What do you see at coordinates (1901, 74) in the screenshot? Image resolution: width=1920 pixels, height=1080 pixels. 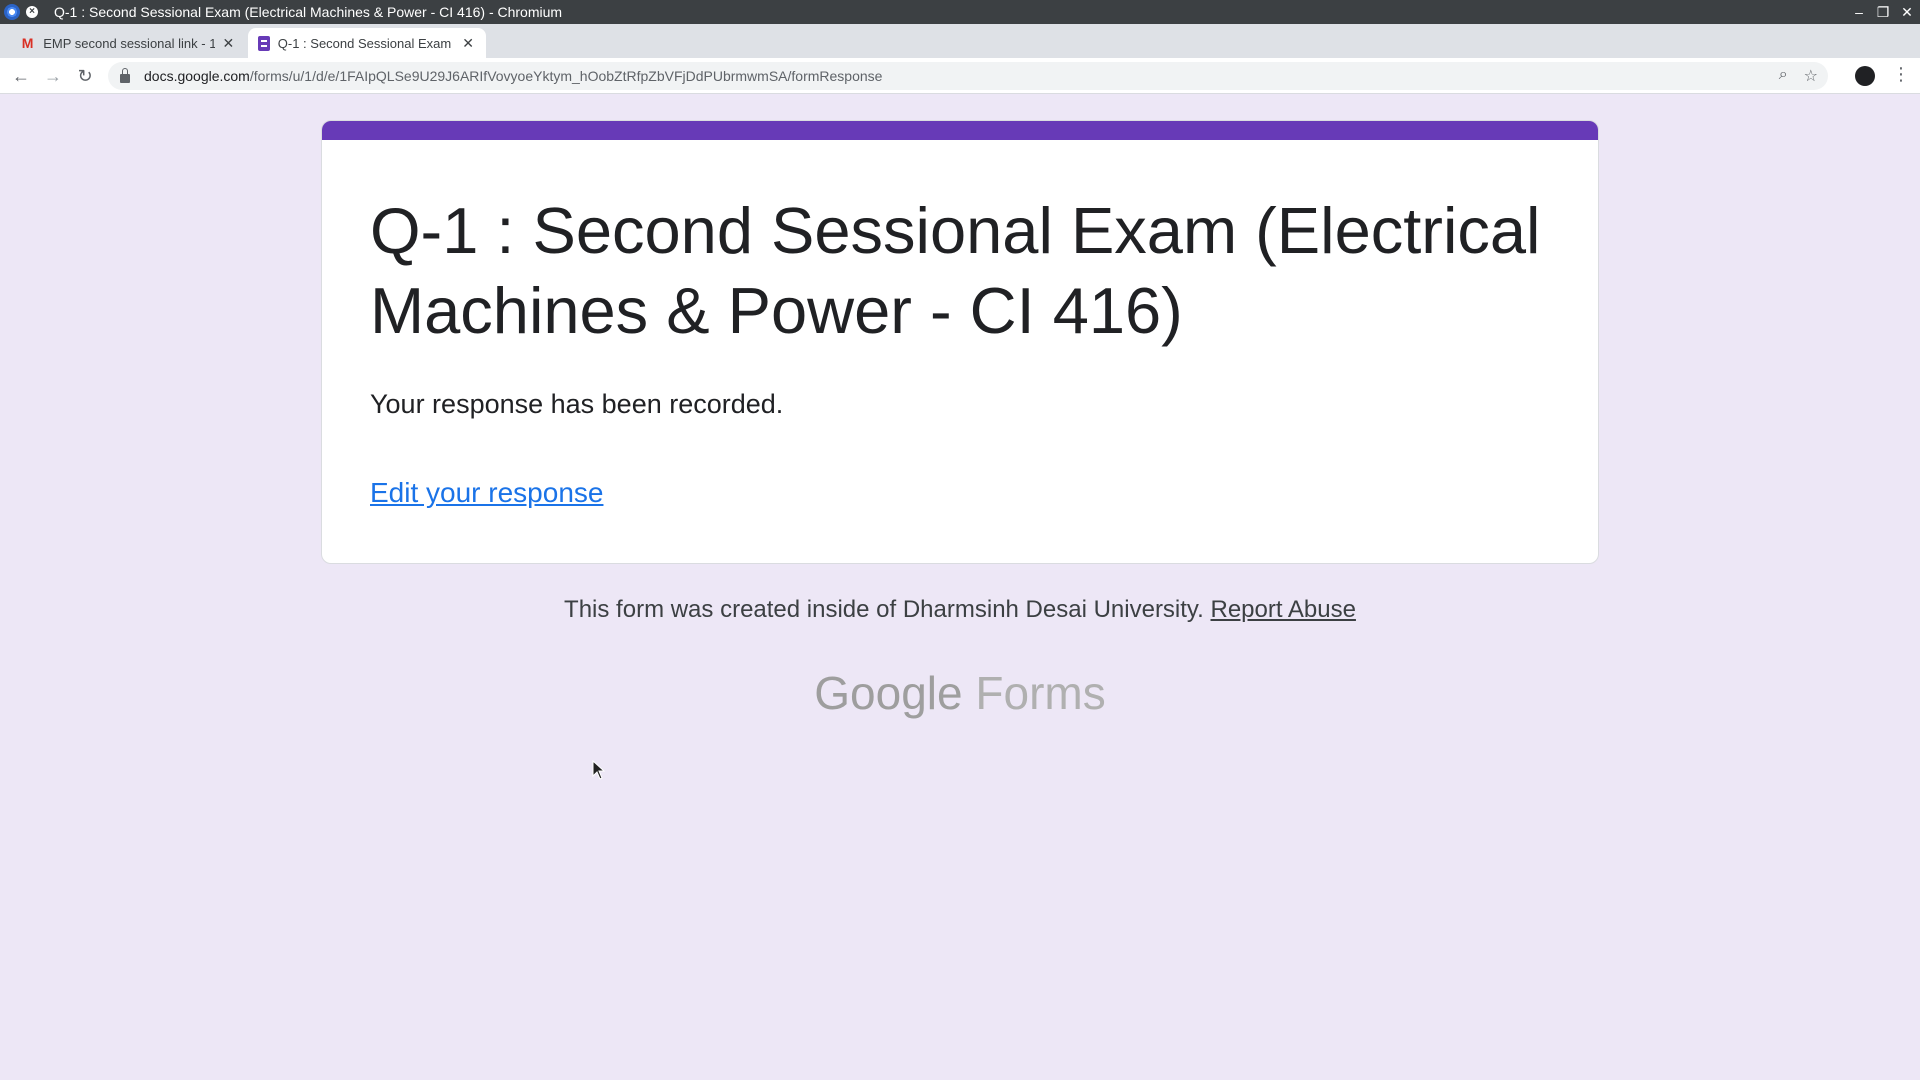 I see `menu-icon: ⋮` at bounding box center [1901, 74].